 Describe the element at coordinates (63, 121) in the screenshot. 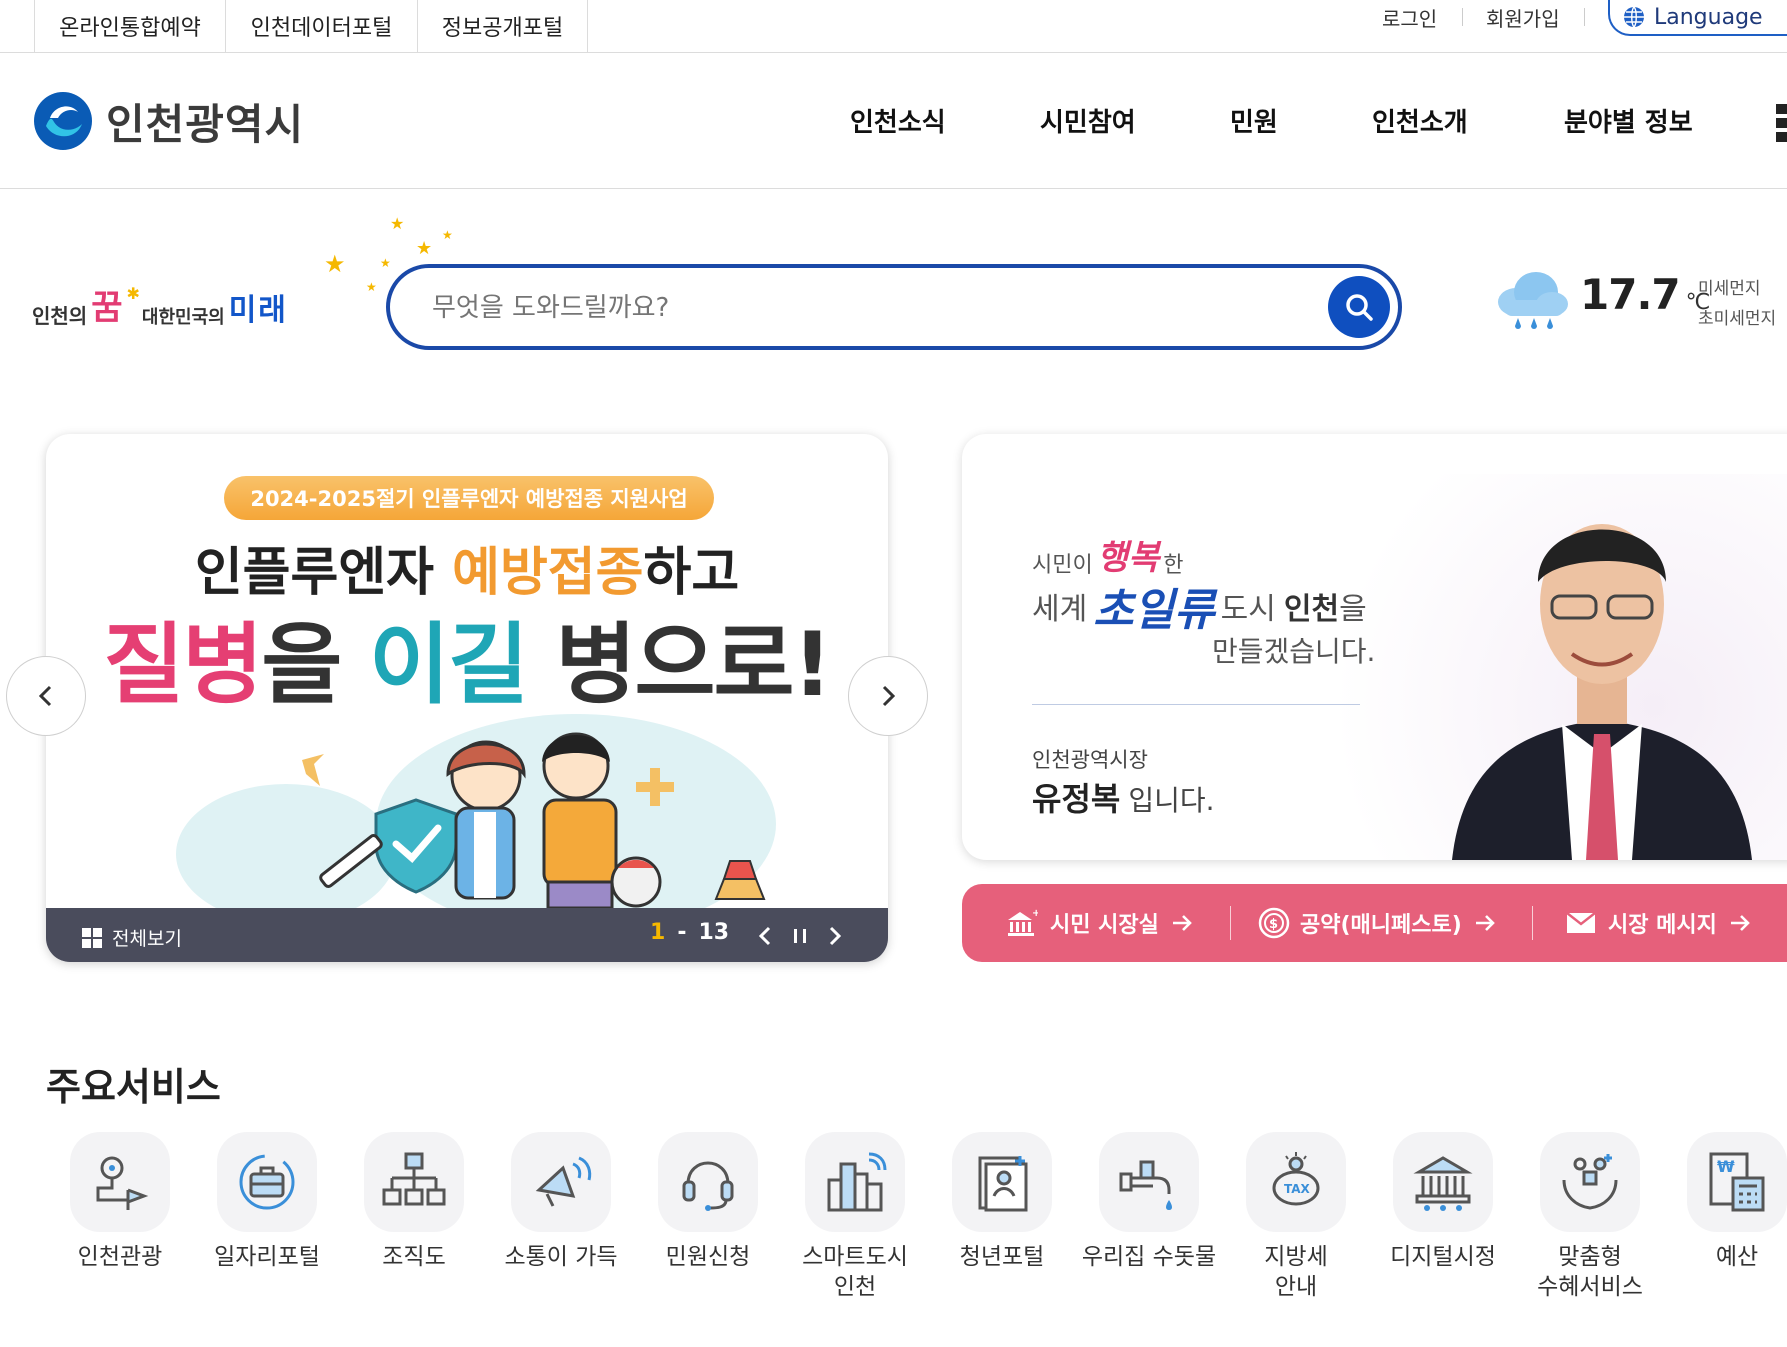

I see `incheon-logo-icon` at that location.